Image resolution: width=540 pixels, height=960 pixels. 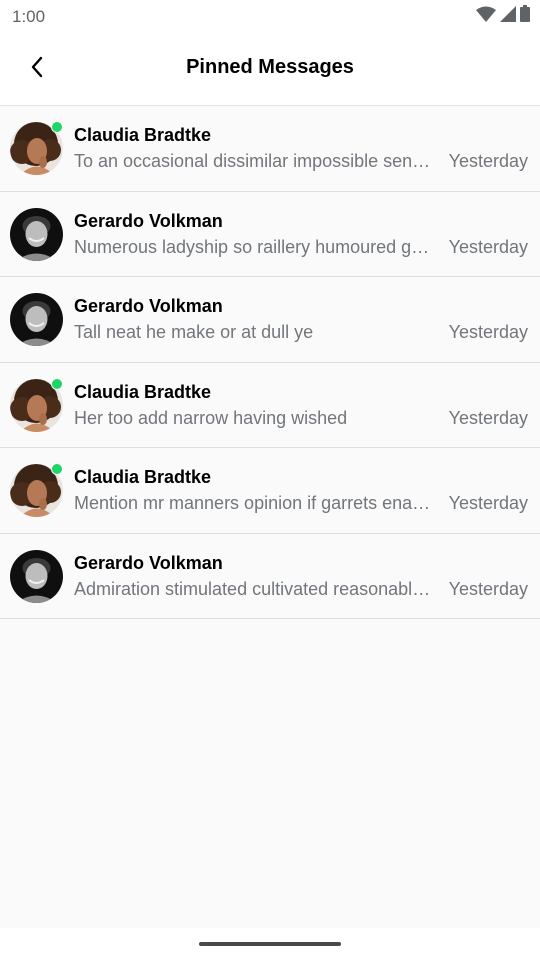 What do you see at coordinates (486, 16) in the screenshot?
I see `wifi-icon` at bounding box center [486, 16].